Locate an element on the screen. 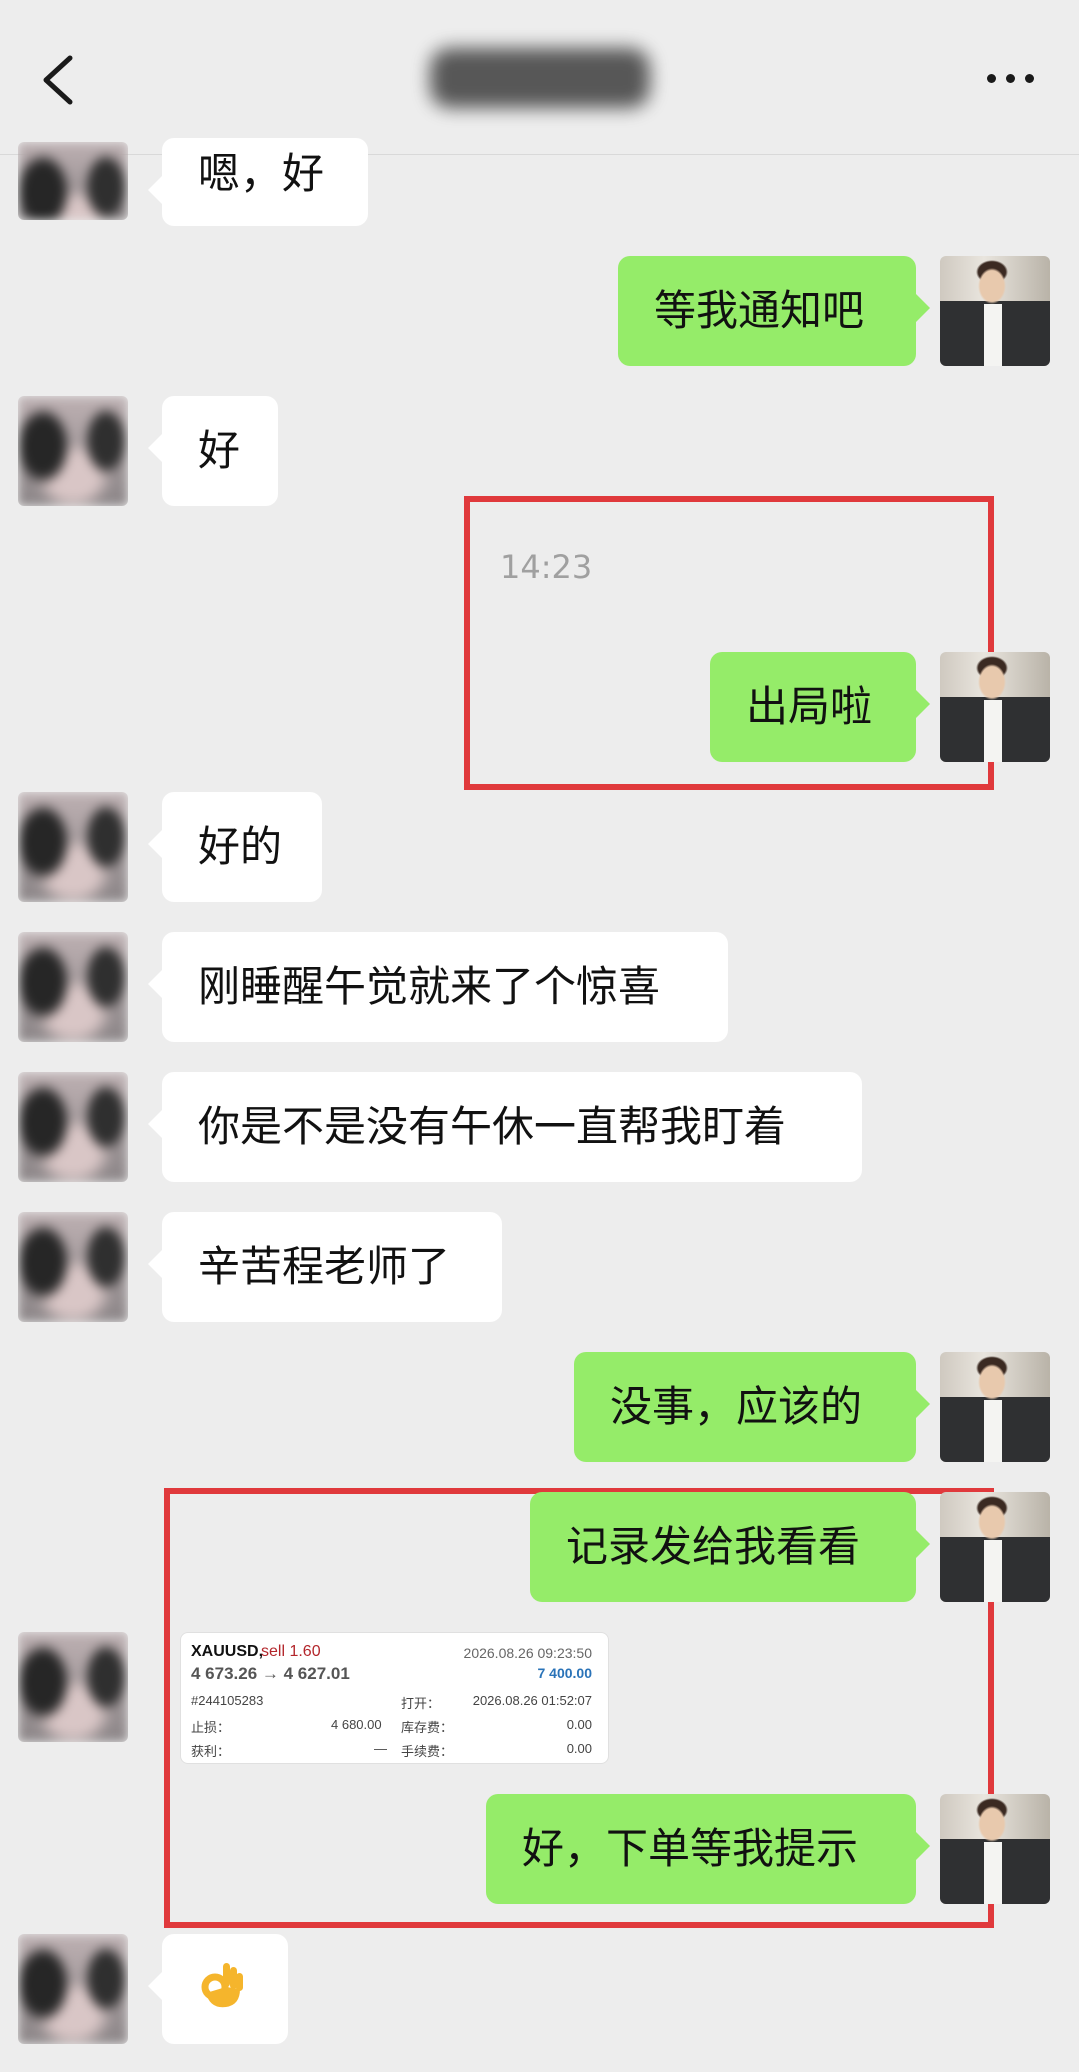 The width and height of the screenshot is (1079, 2072). trade-tp-value: — is located at coordinates (380, 1748).